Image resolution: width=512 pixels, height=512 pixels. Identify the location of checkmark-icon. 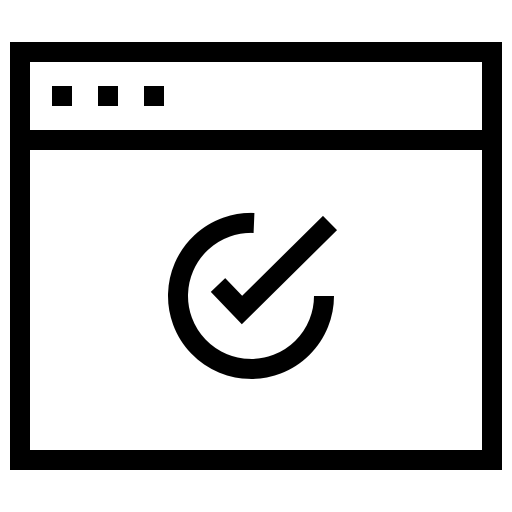
(274, 270).